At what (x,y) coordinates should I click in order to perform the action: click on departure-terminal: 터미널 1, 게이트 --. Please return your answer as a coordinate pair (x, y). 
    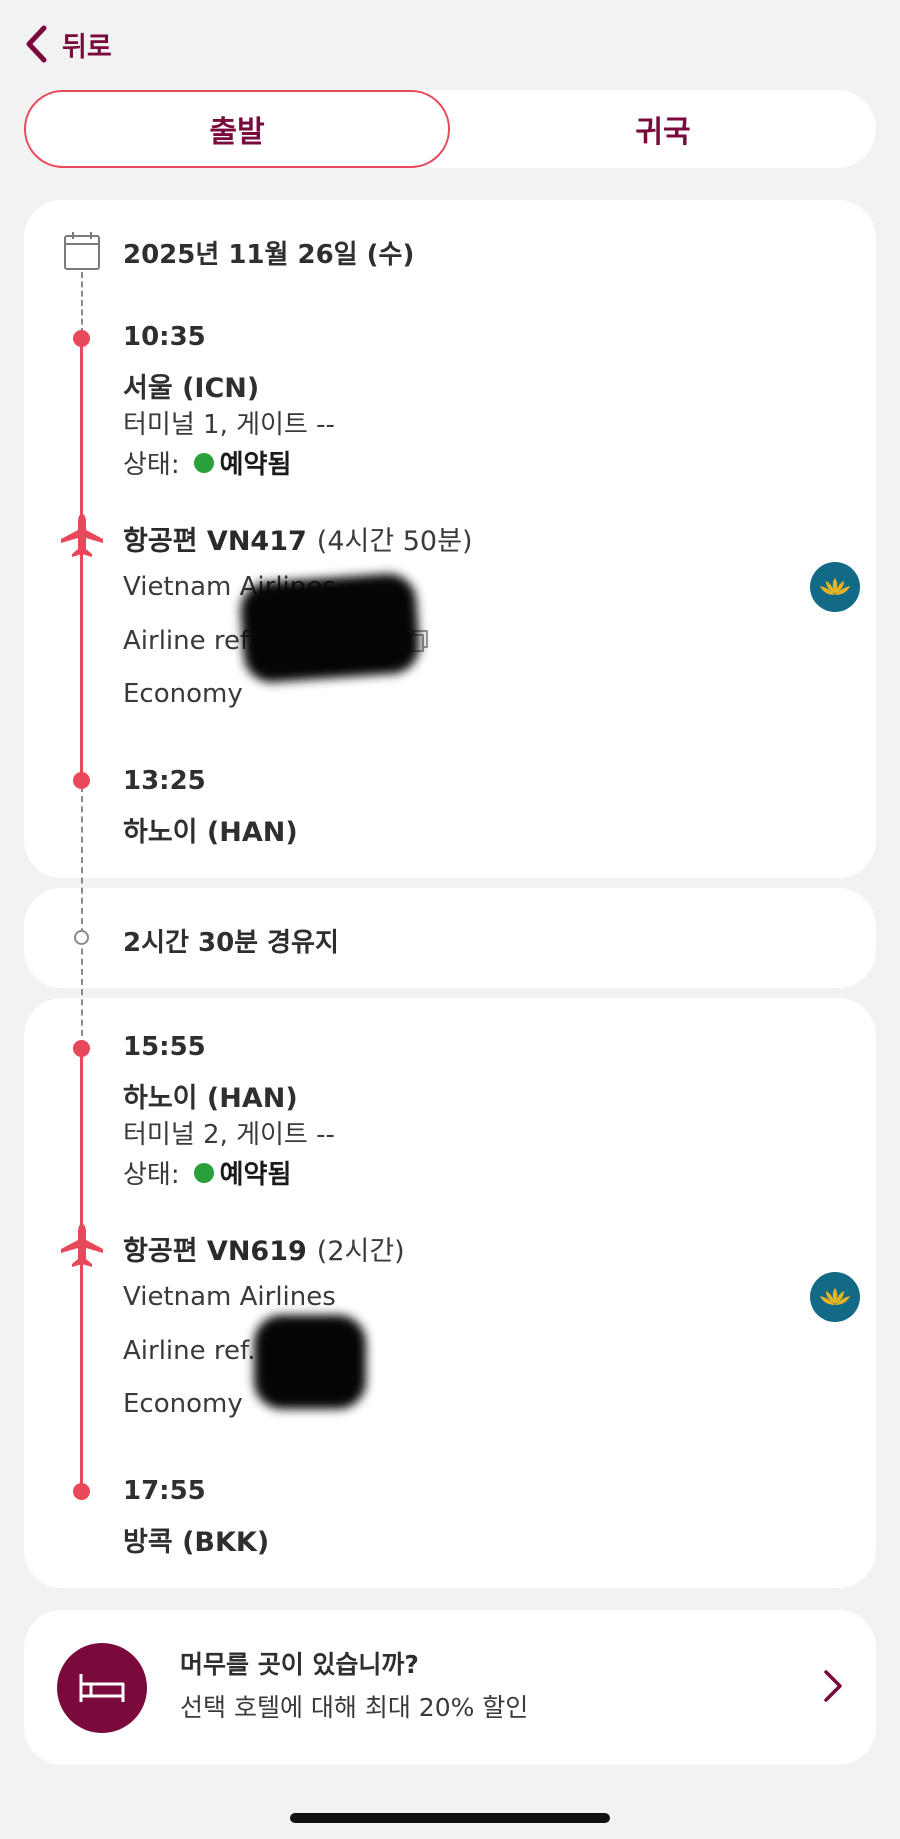
    Looking at the image, I should click on (229, 425).